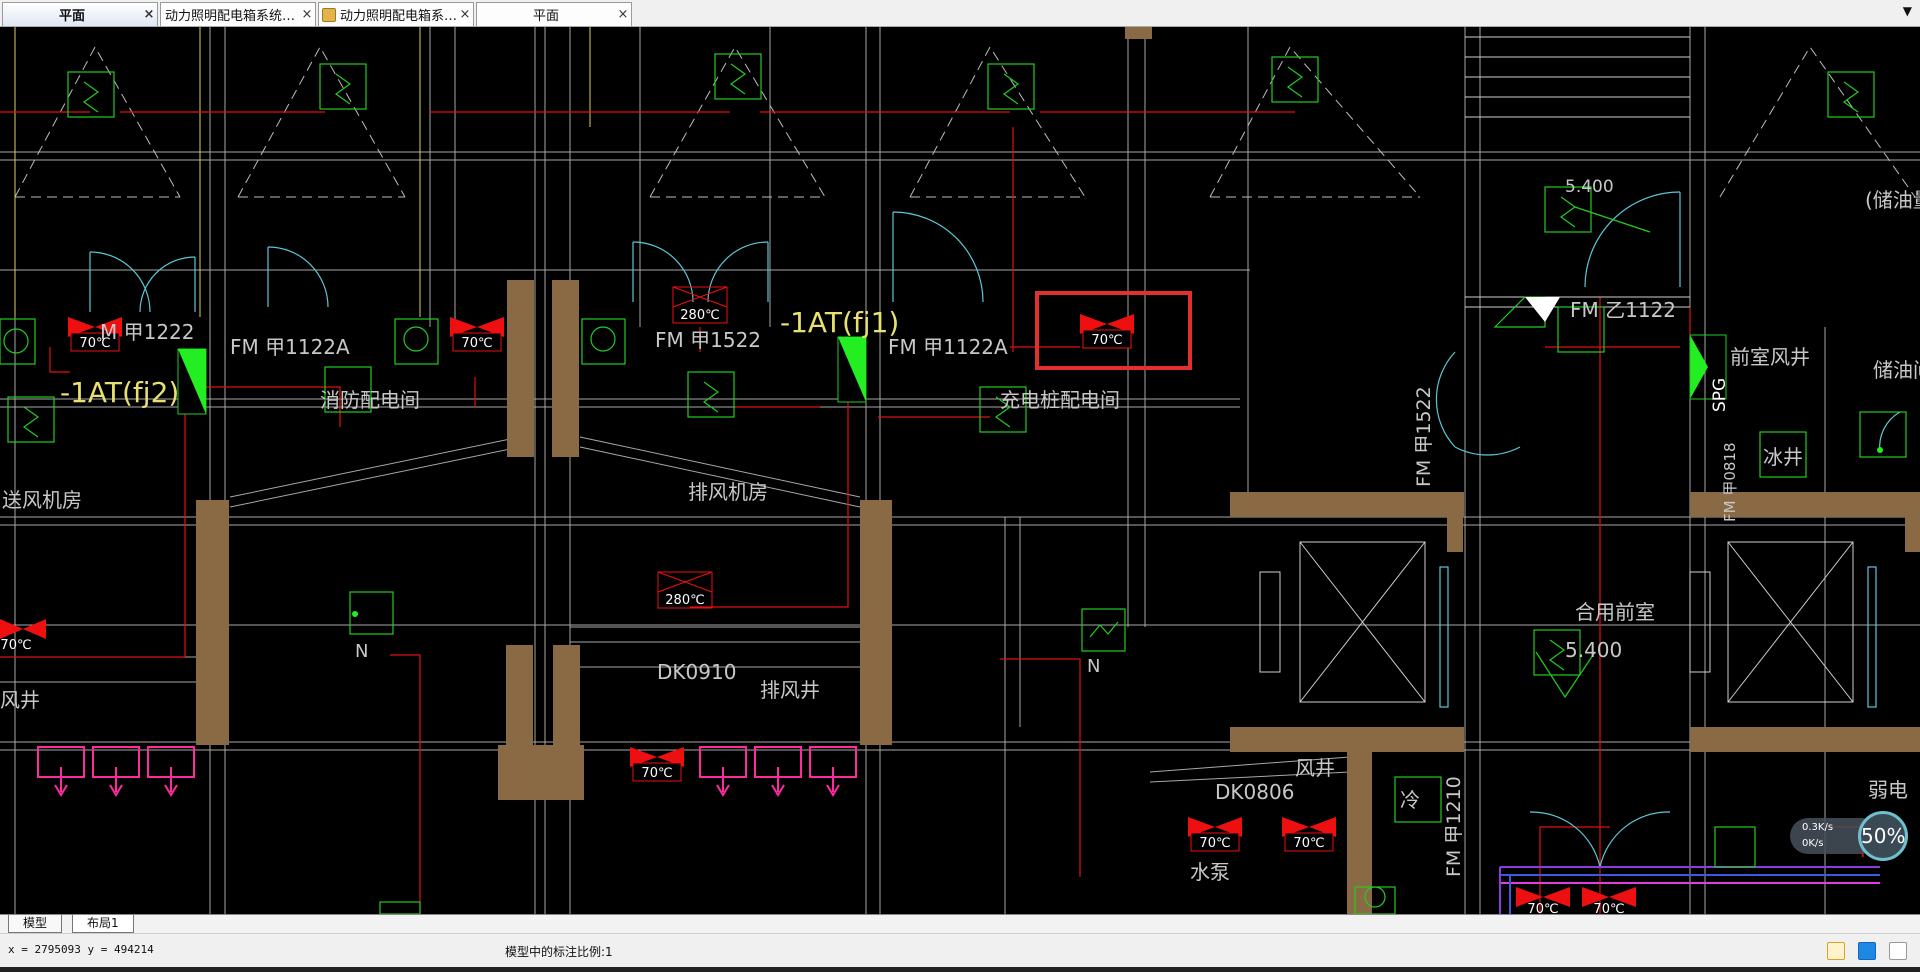 The image size is (1920, 972). I want to click on fullscreen-icon, so click(1898, 951).